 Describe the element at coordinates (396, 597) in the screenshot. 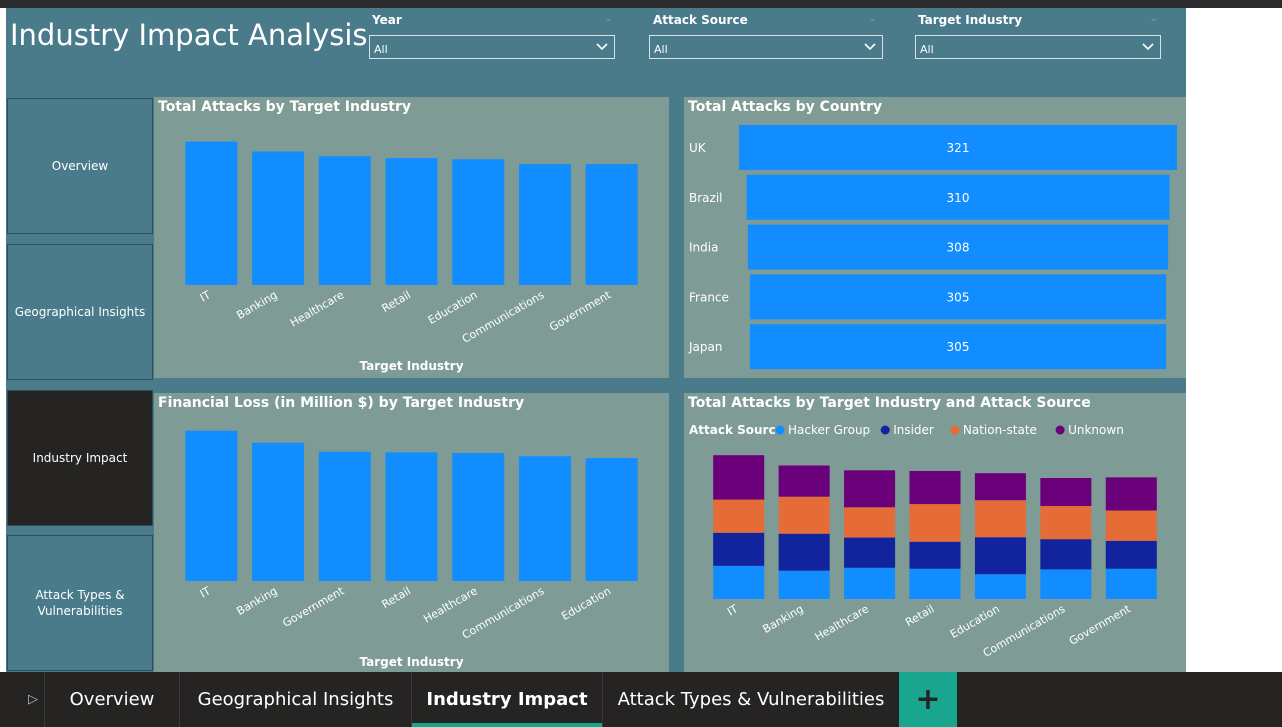

I see `x-tick-label: Retail` at that location.